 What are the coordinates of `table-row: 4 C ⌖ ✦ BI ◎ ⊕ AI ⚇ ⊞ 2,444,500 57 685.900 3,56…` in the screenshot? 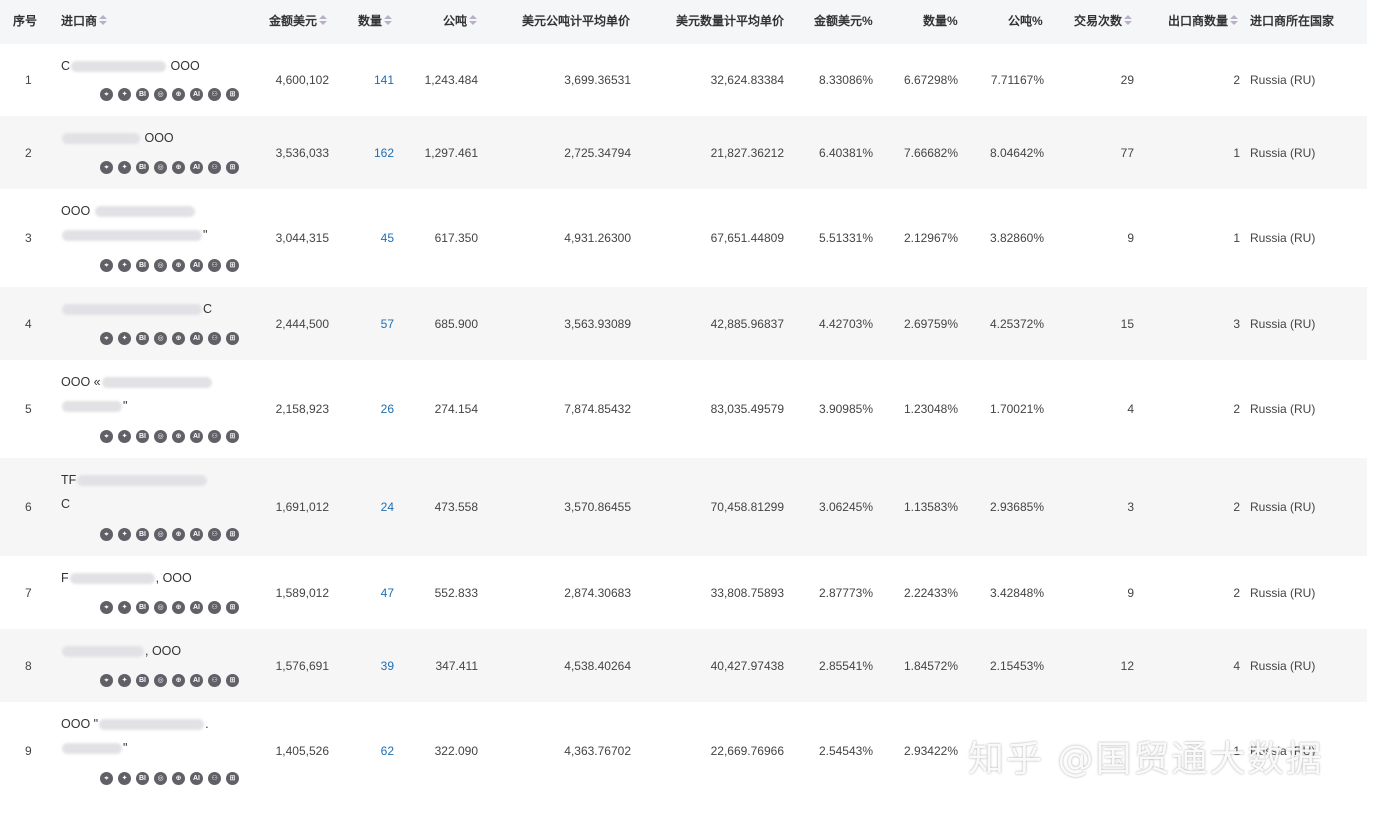 It's located at (683, 323).